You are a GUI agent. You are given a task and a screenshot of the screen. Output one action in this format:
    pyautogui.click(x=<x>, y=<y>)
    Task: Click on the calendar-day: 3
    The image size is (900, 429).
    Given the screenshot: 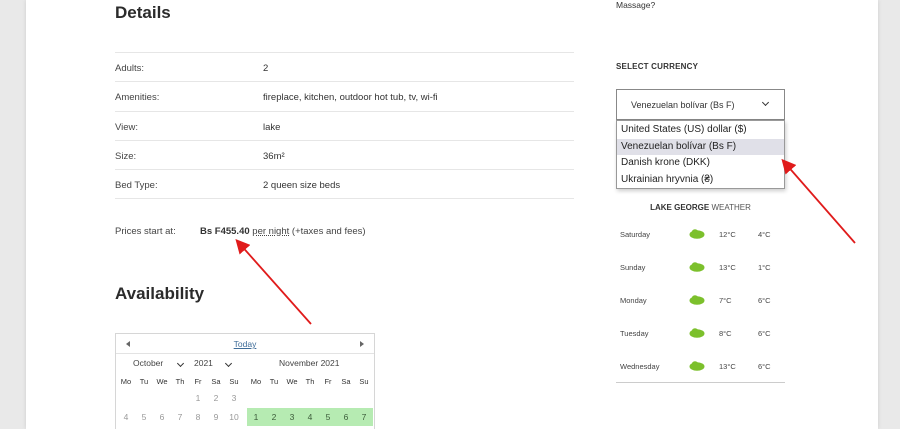 What is the action you would take?
    pyautogui.click(x=234, y=398)
    